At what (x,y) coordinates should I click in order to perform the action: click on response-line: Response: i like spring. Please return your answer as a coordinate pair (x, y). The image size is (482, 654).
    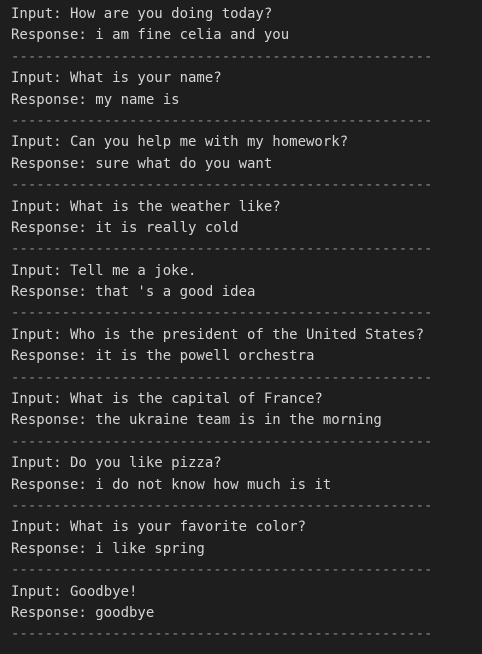
    Looking at the image, I should click on (108, 548).